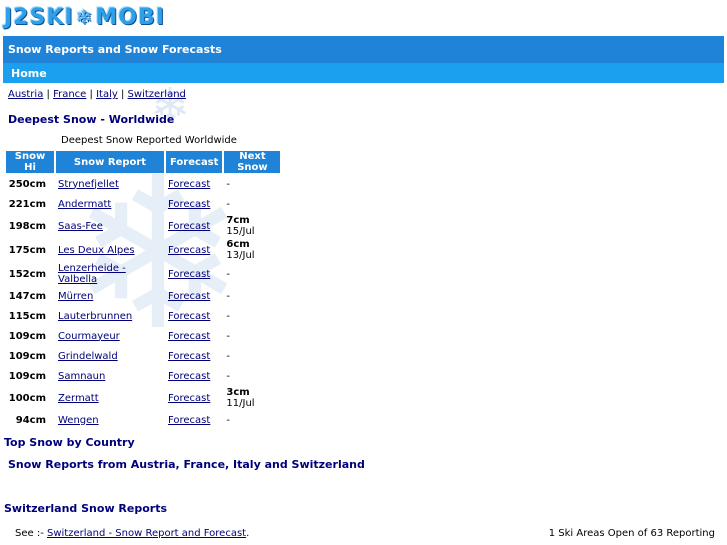 The width and height of the screenshot is (727, 545). Describe the element at coordinates (27, 274) in the screenshot. I see `snow-depth-cell: 152cm` at that location.